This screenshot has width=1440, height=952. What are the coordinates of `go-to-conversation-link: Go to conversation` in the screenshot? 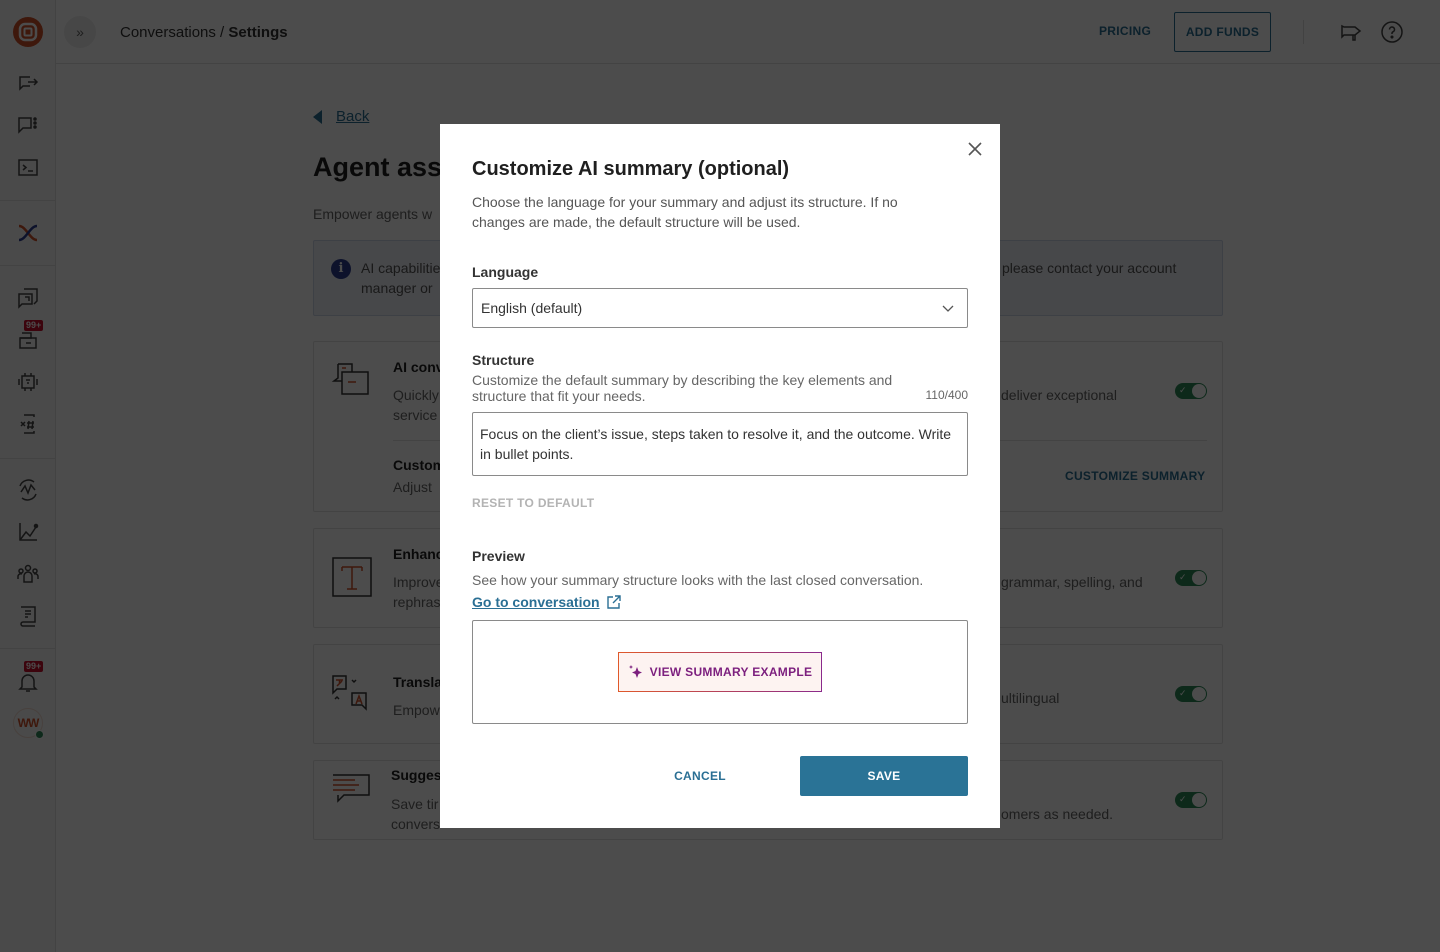 It's located at (547, 602).